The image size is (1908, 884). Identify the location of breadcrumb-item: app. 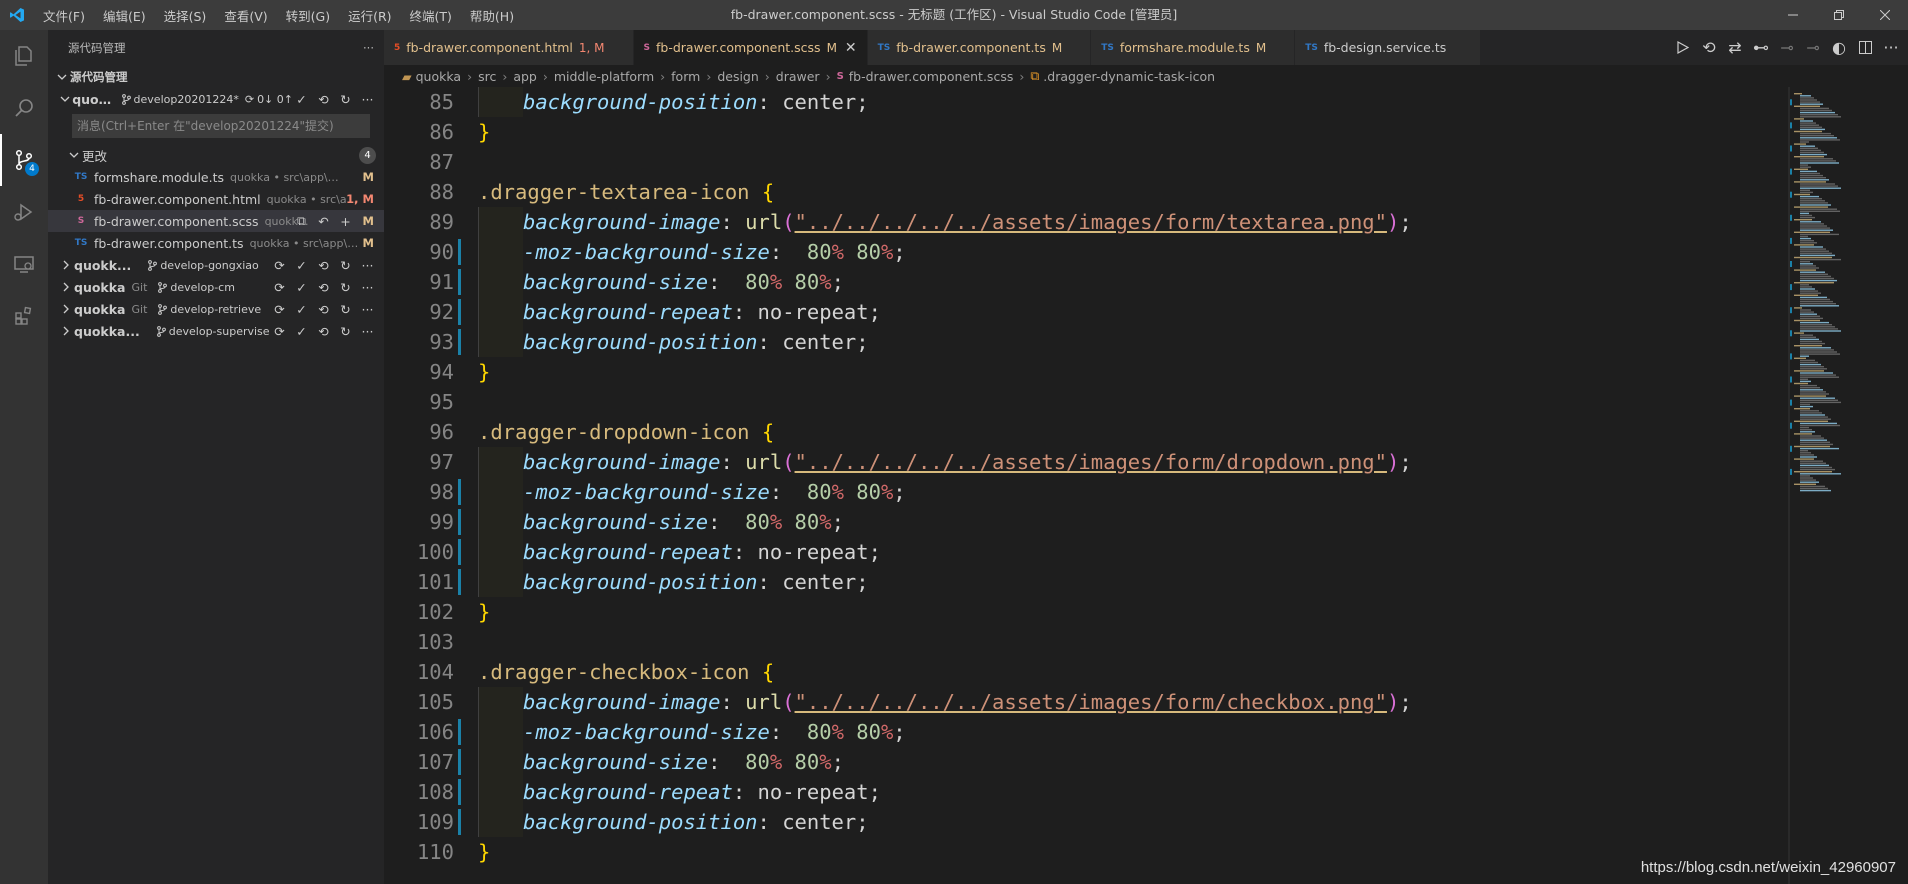
(525, 76).